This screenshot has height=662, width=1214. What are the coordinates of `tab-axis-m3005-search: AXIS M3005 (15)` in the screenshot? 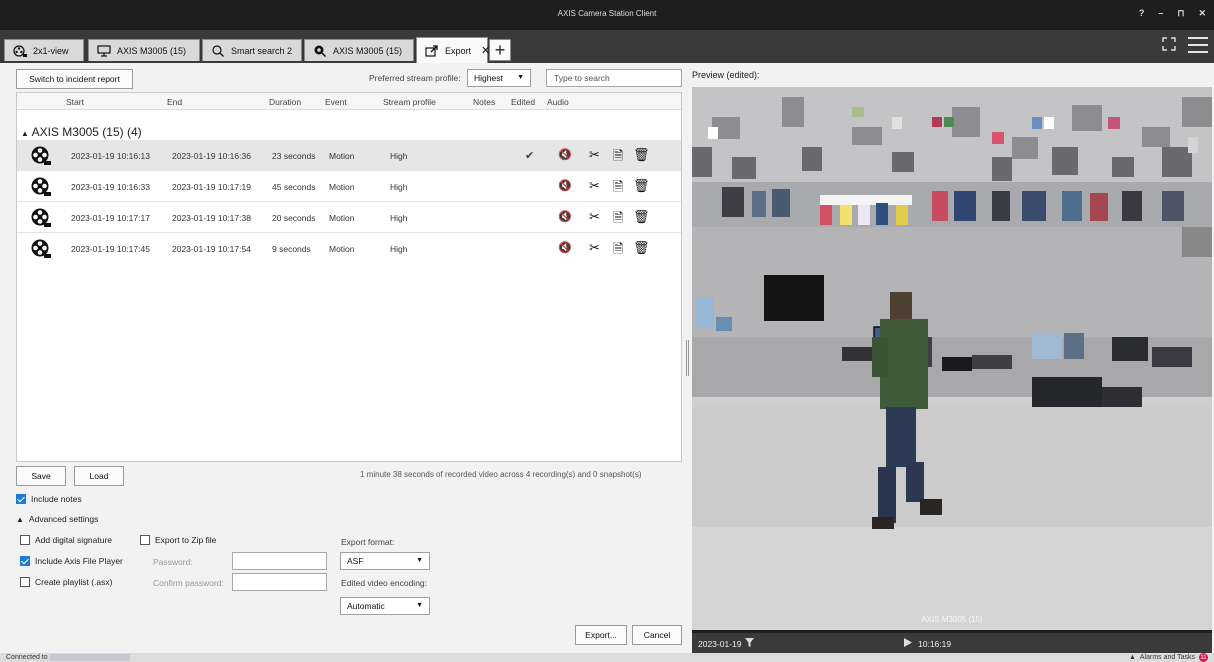 It's located at (359, 50).